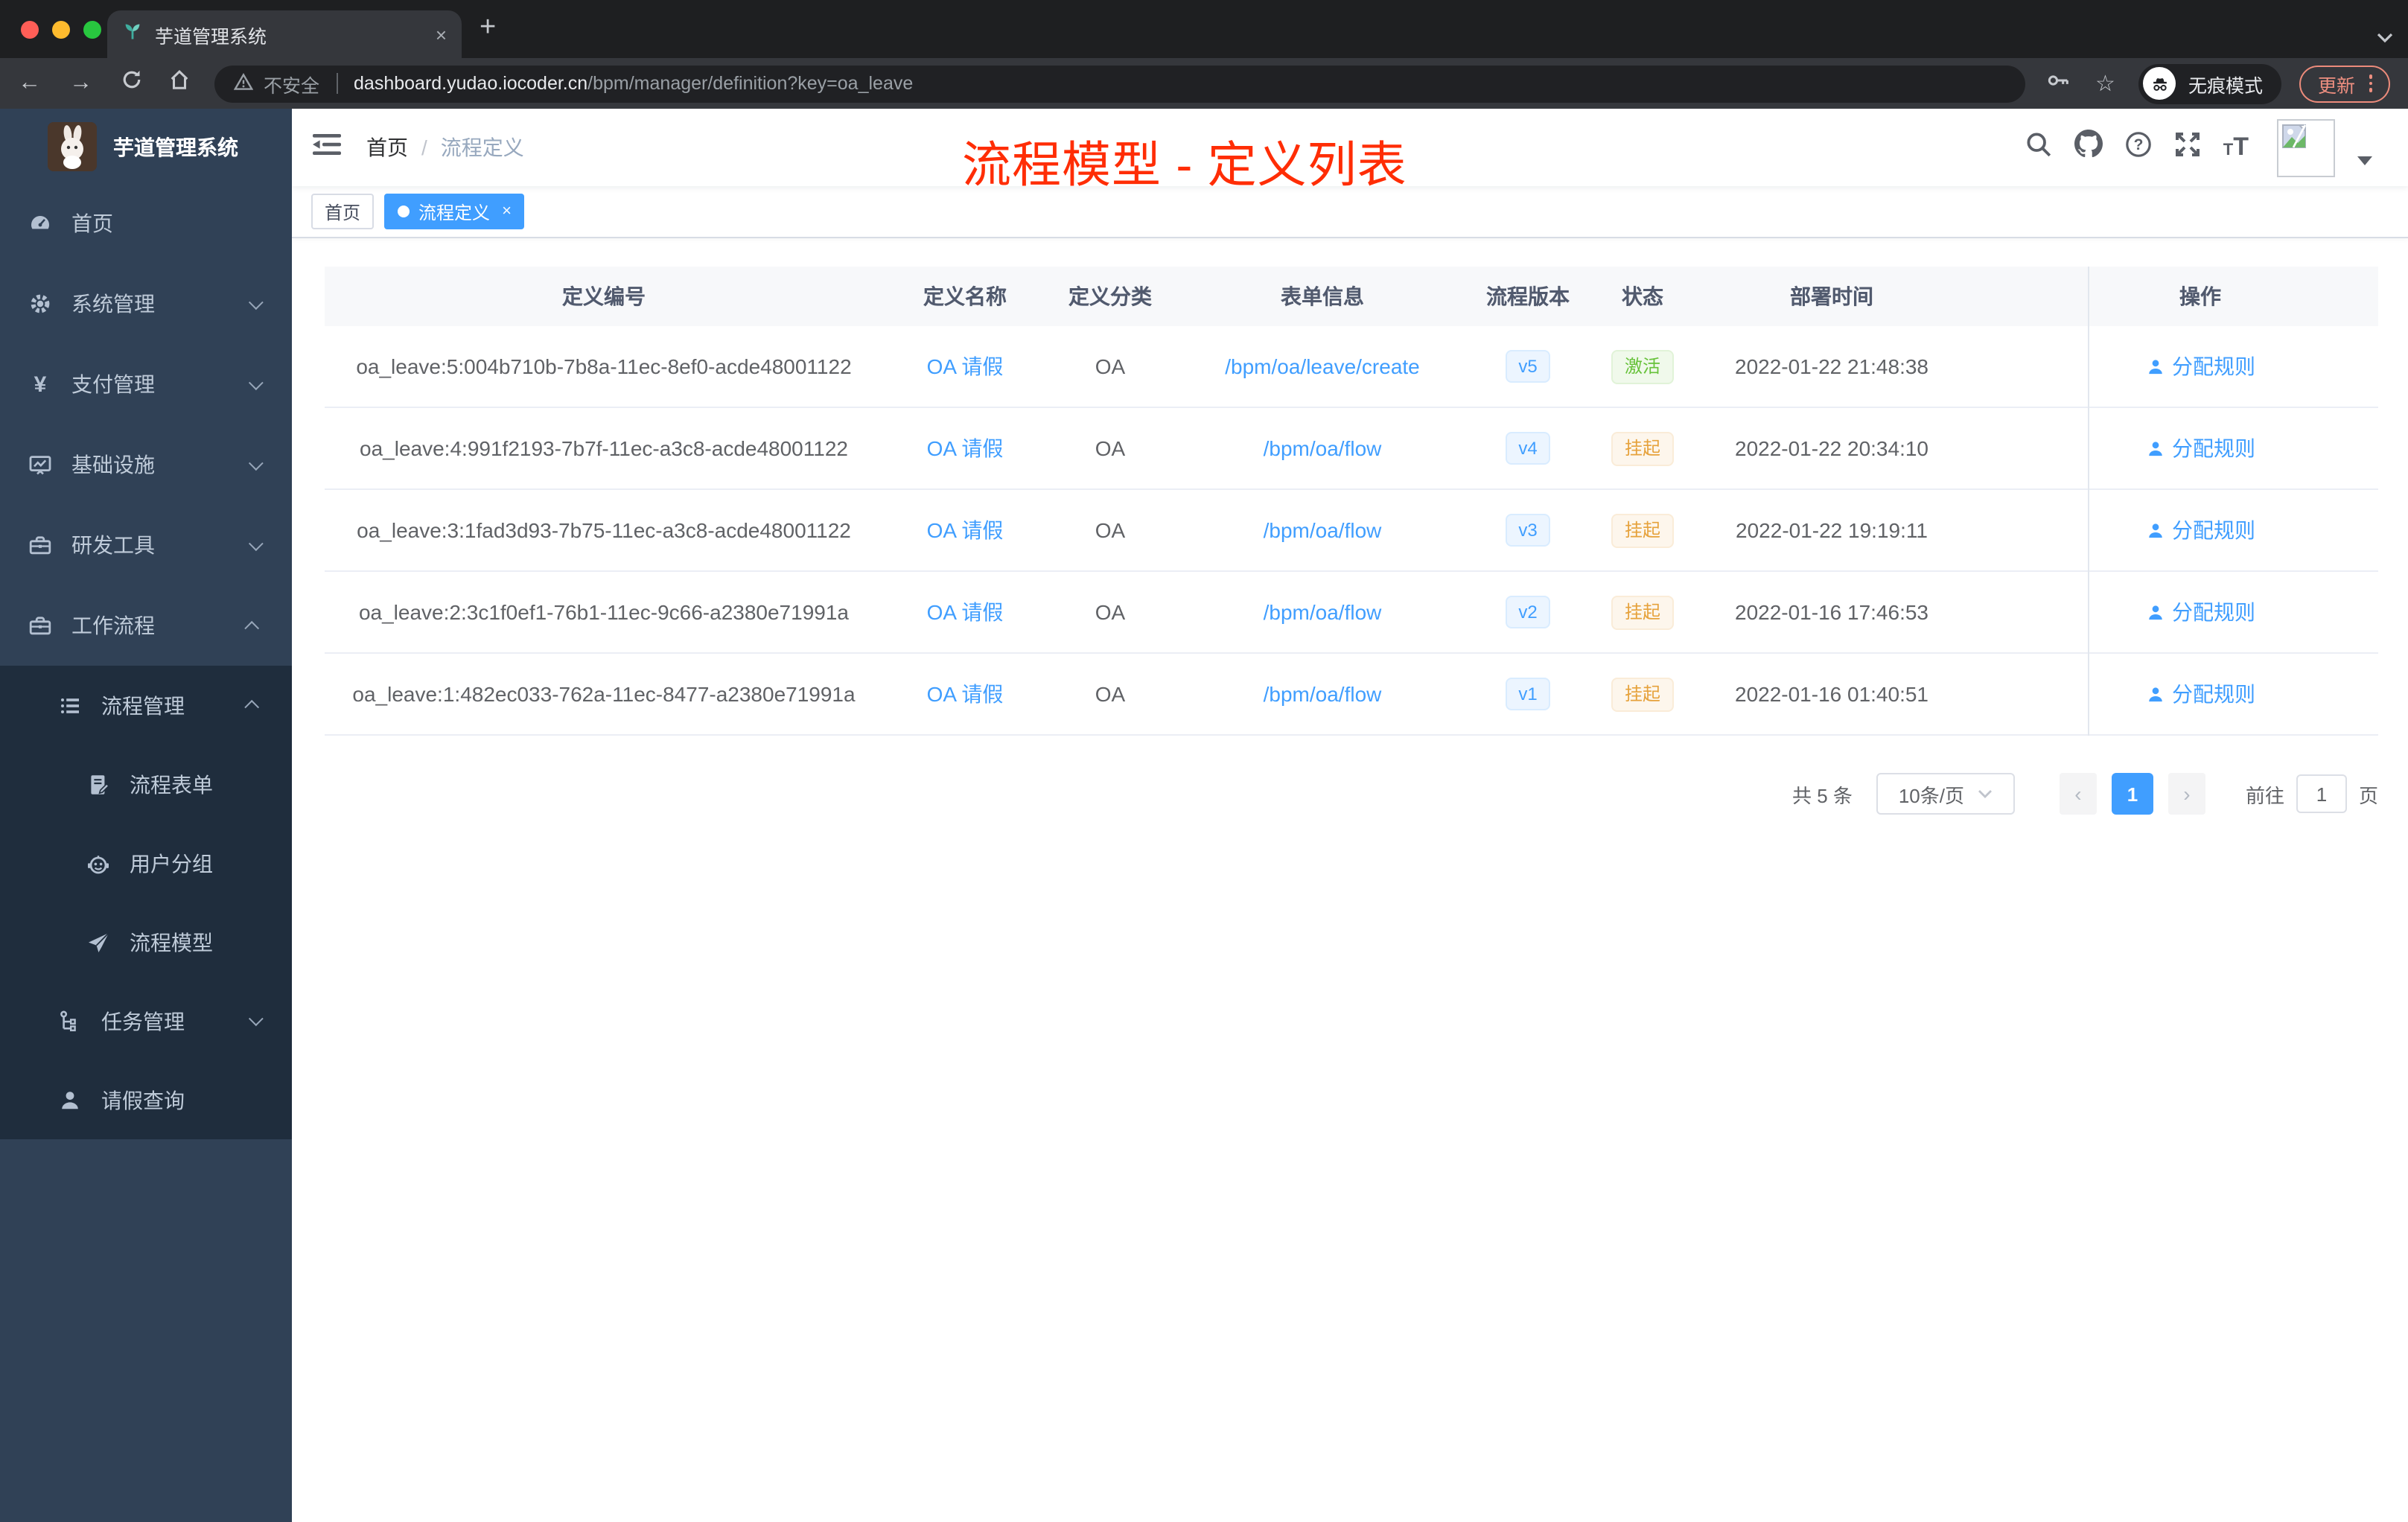 The height and width of the screenshot is (1522, 2408). Describe the element at coordinates (146, 625) in the screenshot. I see `sidebar-item-workflow: 工作流程` at that location.